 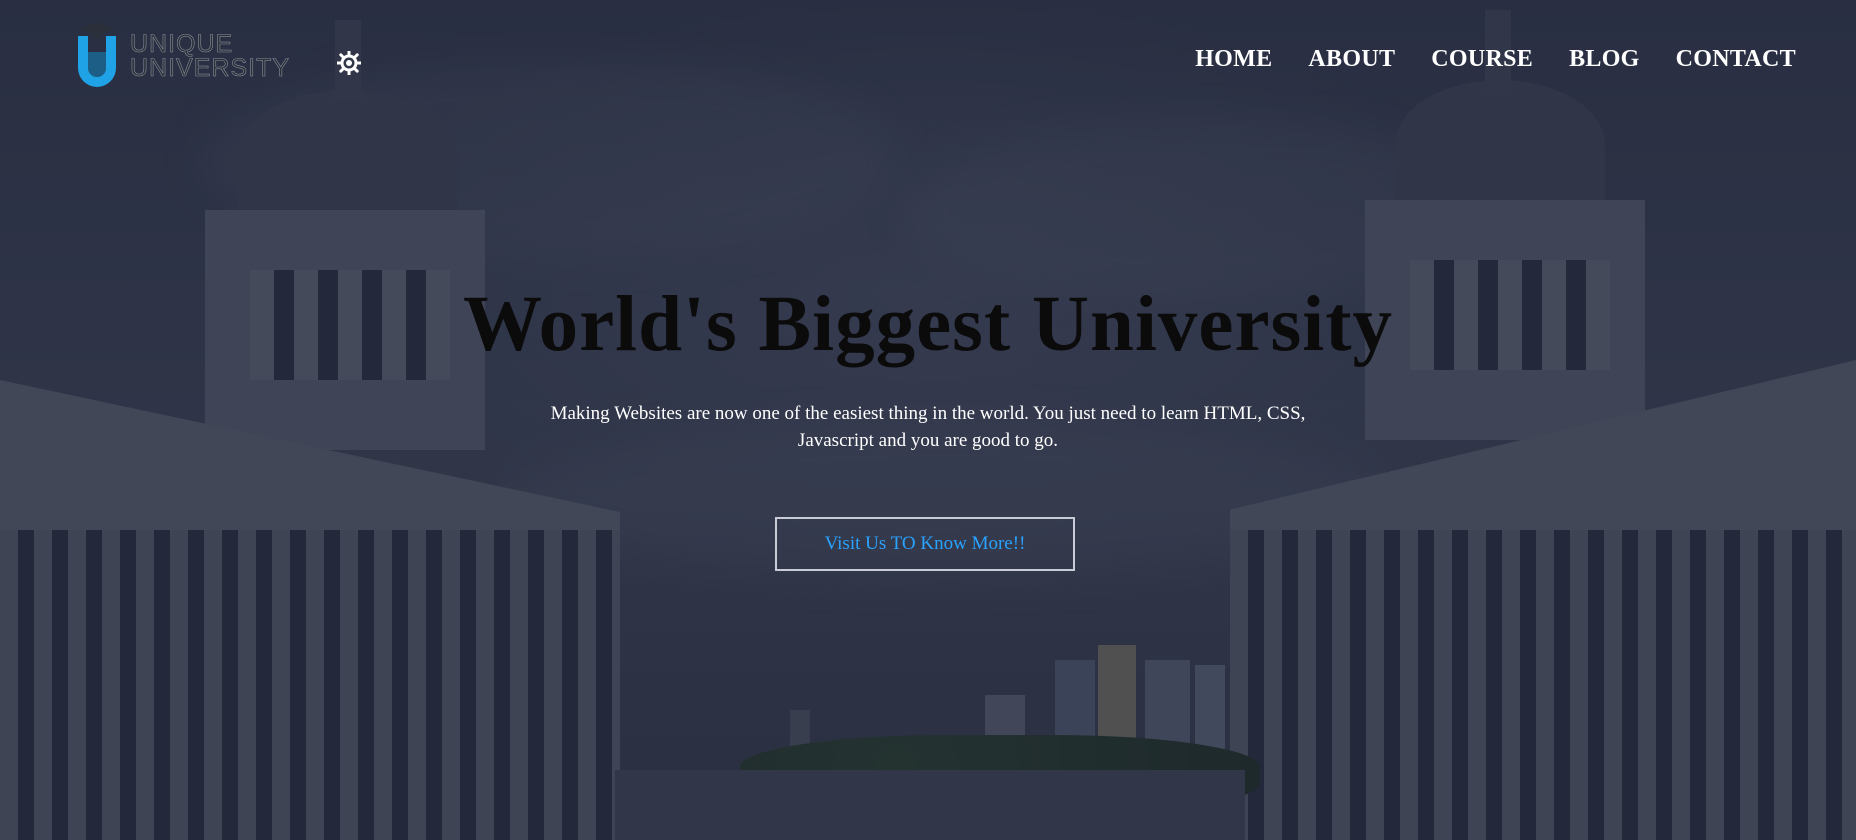 I want to click on brand-logo: UNIQUE UNIVERSITY, so click(x=182, y=56).